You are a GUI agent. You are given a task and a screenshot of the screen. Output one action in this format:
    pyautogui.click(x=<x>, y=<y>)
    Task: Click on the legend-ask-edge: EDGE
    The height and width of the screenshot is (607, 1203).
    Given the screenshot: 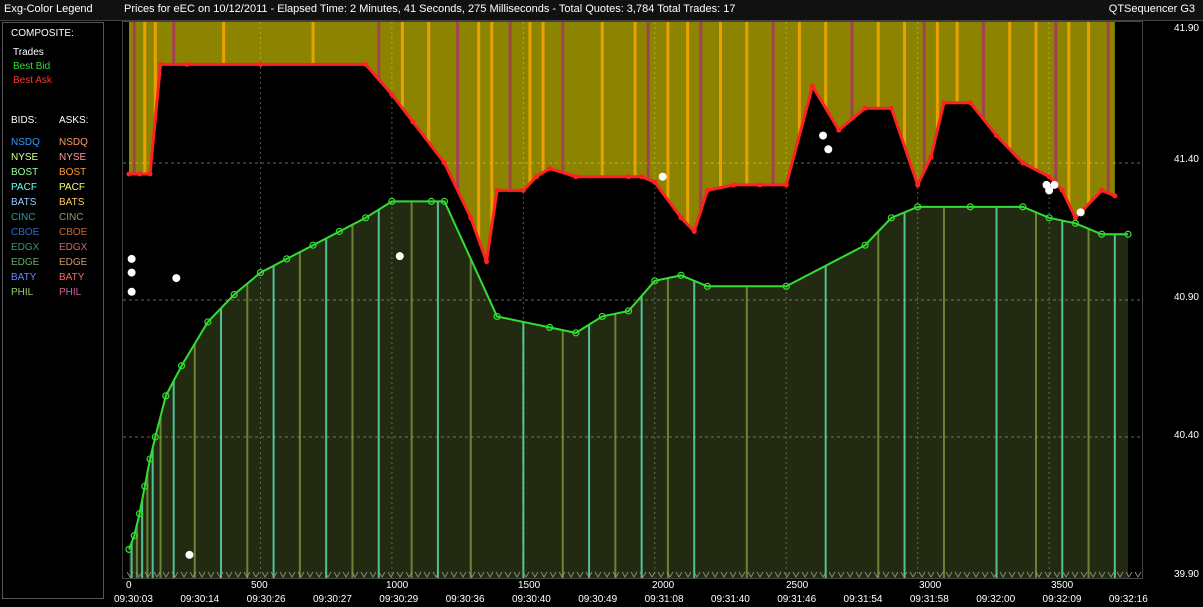 What is the action you would take?
    pyautogui.click(x=73, y=262)
    